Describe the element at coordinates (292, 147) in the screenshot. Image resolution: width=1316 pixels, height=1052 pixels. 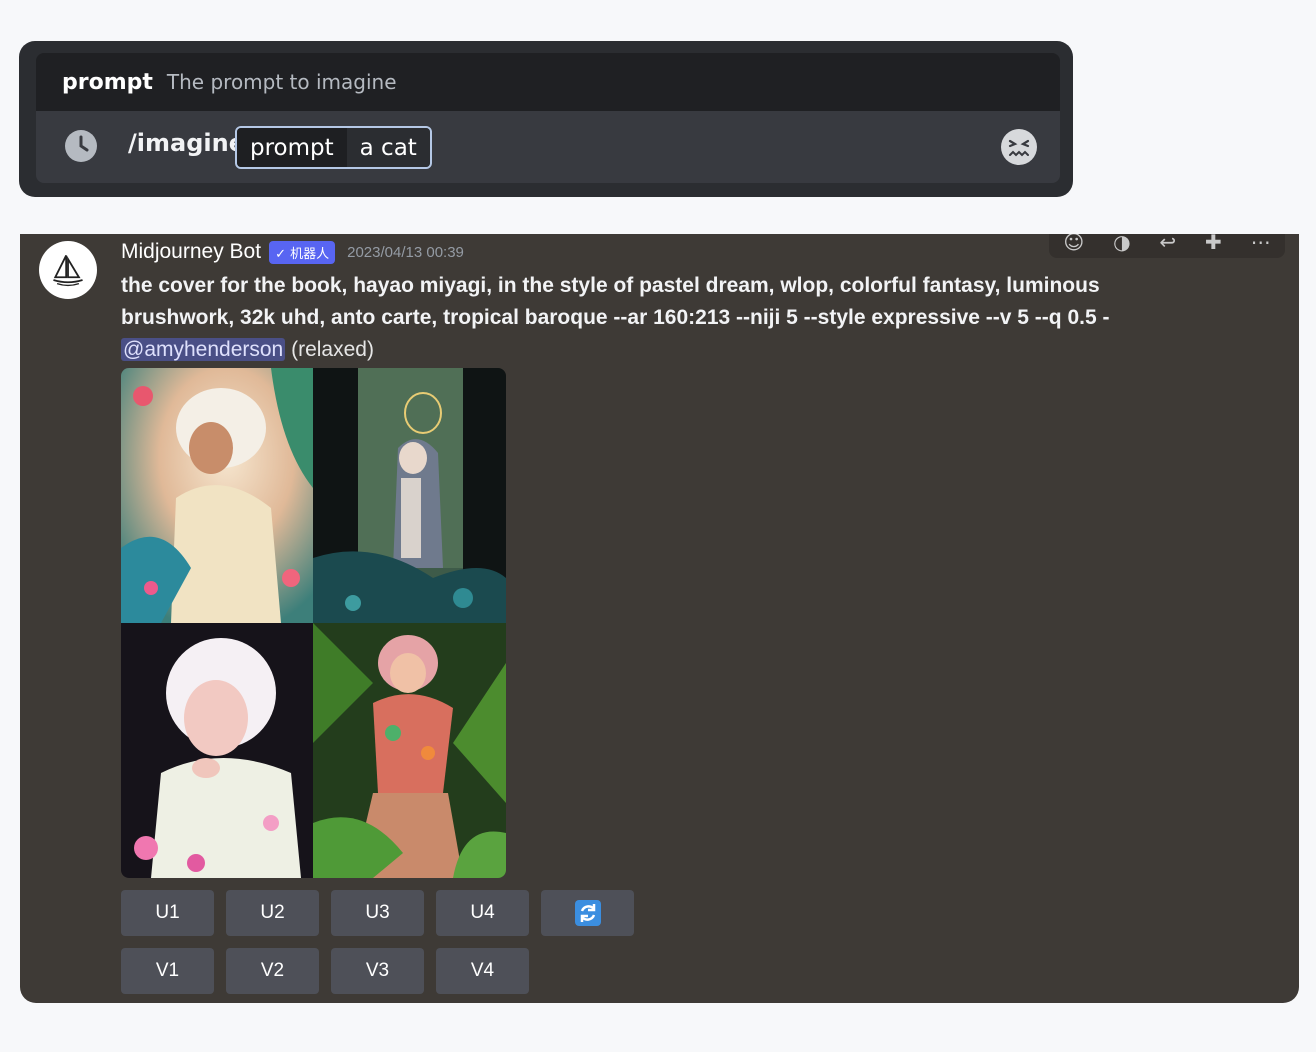
I see `option-pill-name: prompt` at that location.